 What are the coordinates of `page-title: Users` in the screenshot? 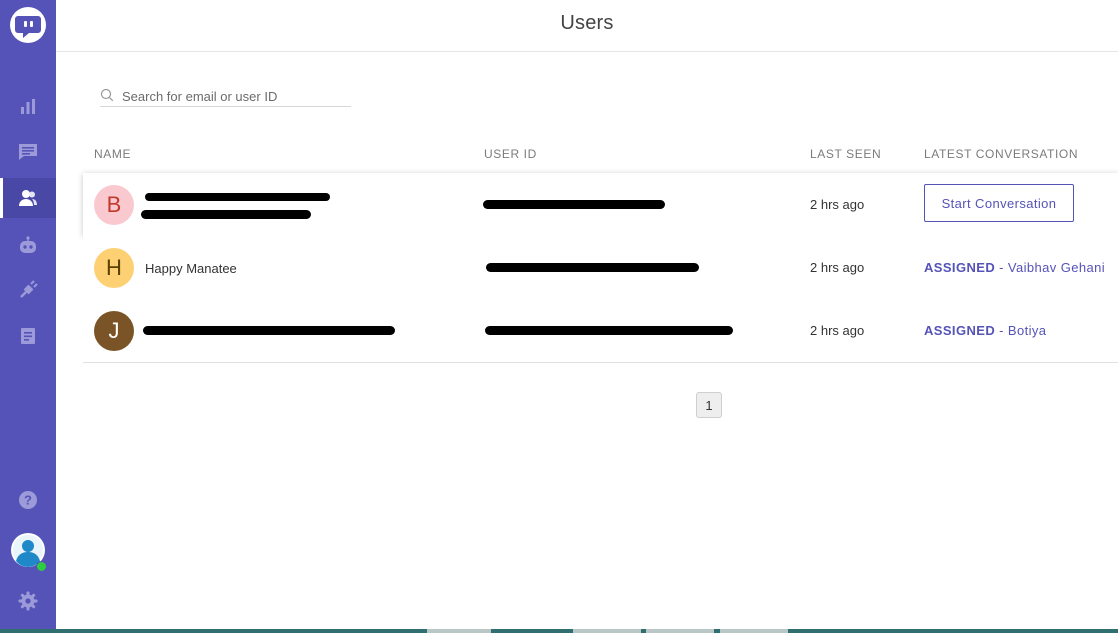 It's located at (587, 23).